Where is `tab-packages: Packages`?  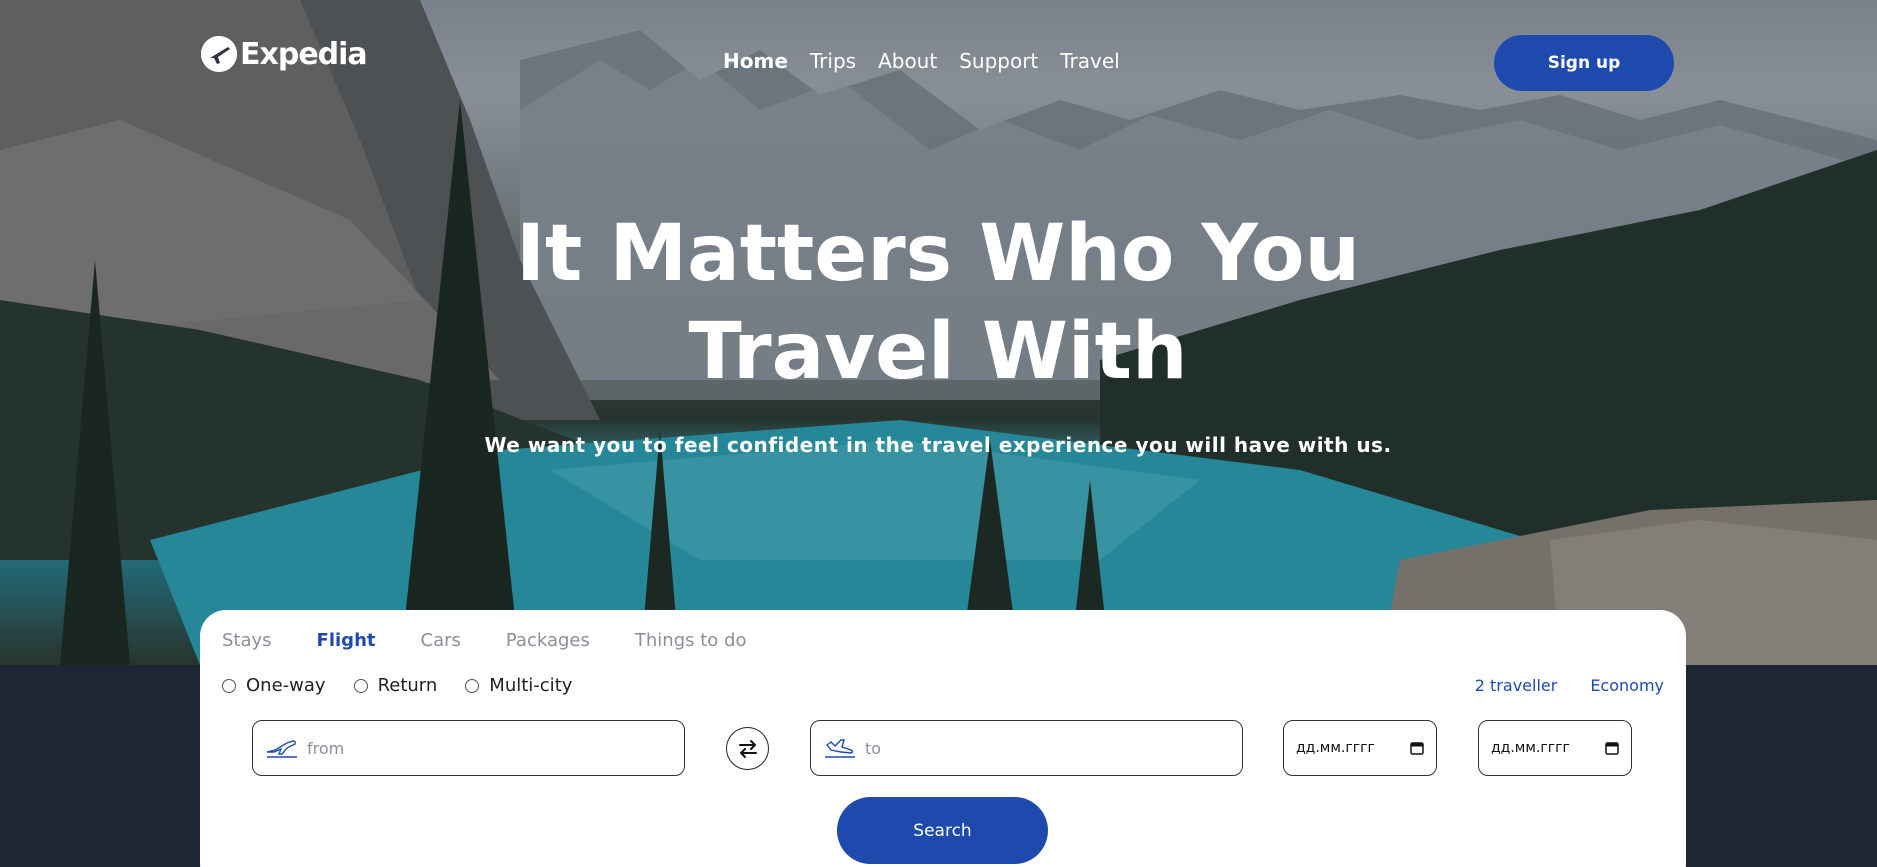
tab-packages: Packages is located at coordinates (548, 640).